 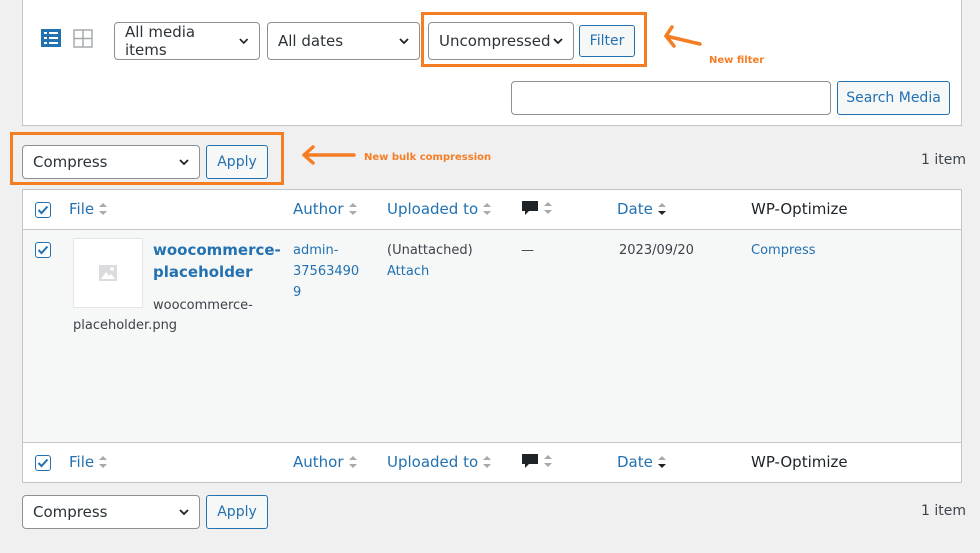 What do you see at coordinates (799, 462) in the screenshot?
I see `column-wp-optimize-footer: WP-Optimize` at bounding box center [799, 462].